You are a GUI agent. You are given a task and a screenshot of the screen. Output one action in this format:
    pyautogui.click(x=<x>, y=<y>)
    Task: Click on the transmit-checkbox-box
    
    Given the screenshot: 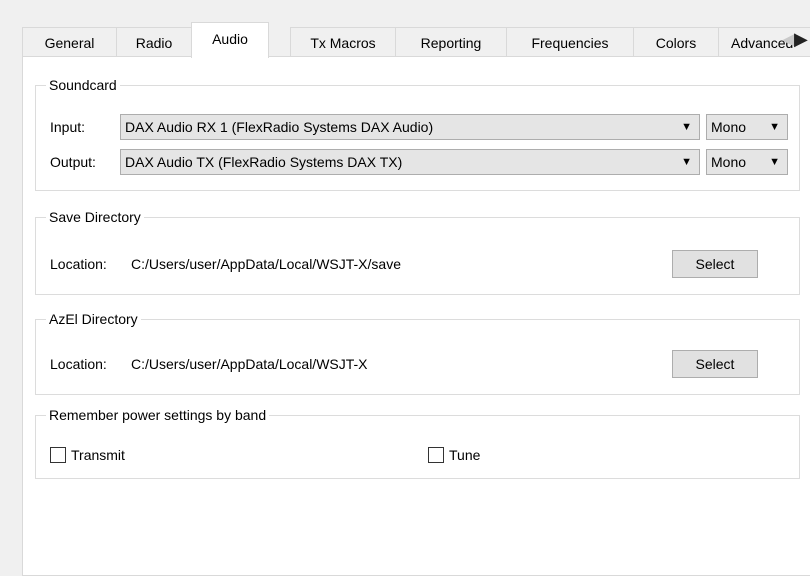 What is the action you would take?
    pyautogui.click(x=58, y=455)
    